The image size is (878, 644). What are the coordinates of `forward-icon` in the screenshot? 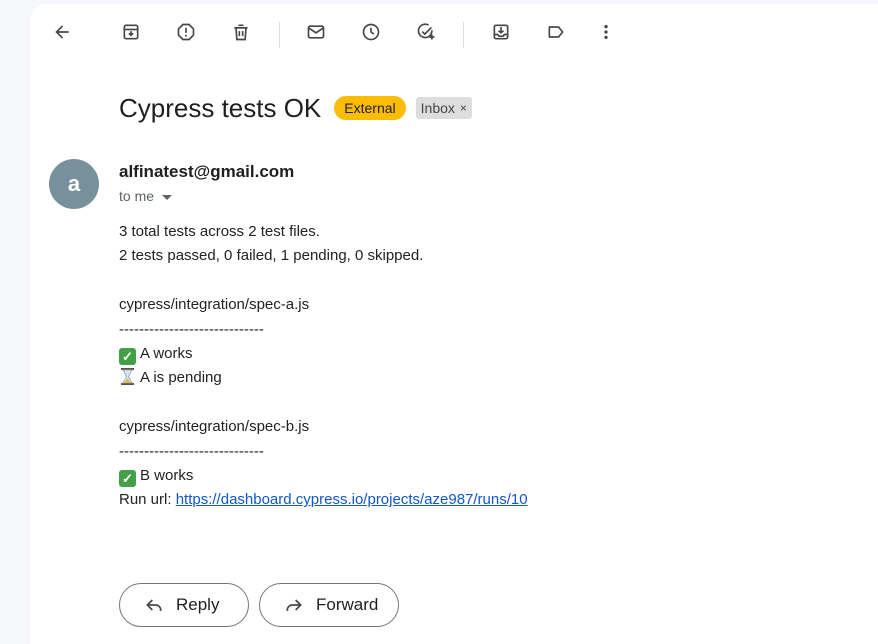 It's located at (294, 605).